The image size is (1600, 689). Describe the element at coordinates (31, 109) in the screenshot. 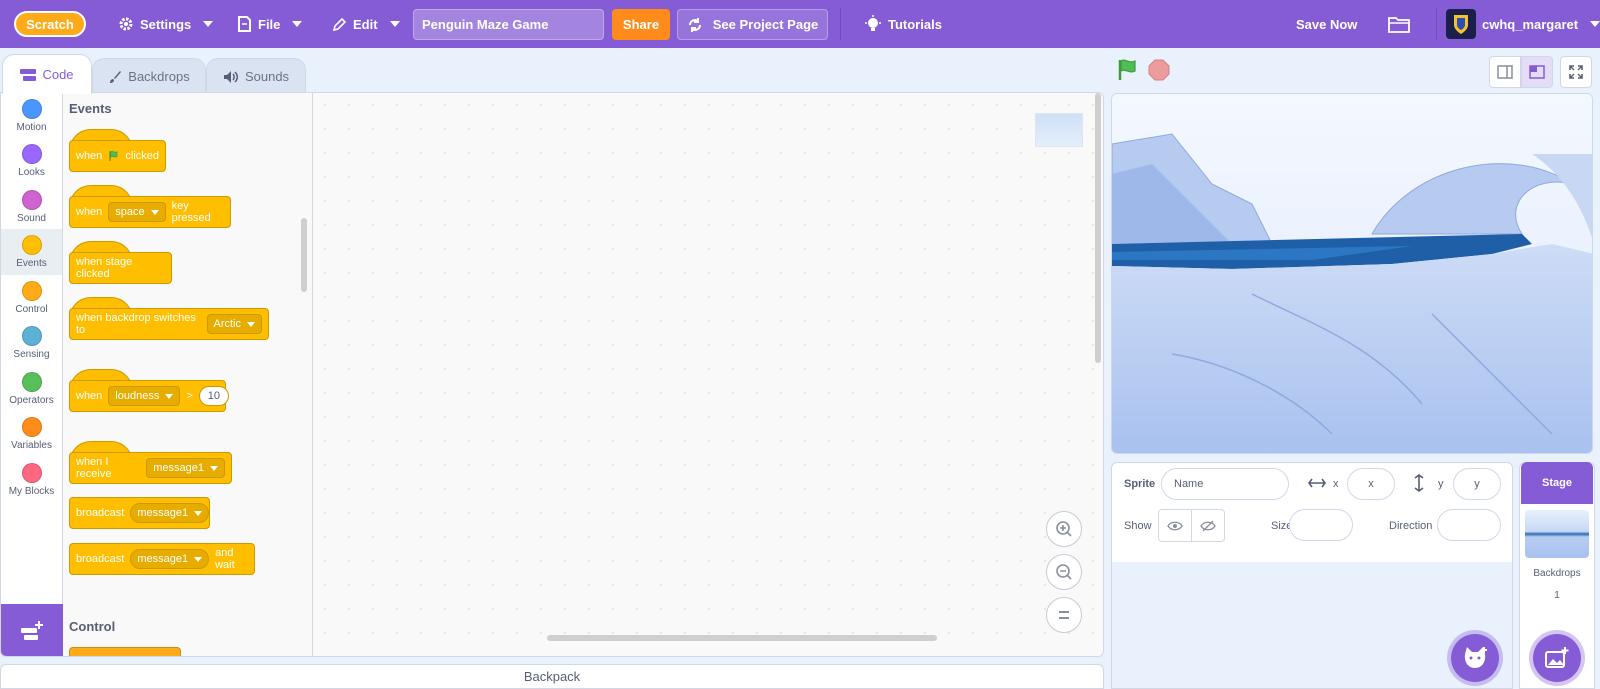

I see `motion-icon` at that location.